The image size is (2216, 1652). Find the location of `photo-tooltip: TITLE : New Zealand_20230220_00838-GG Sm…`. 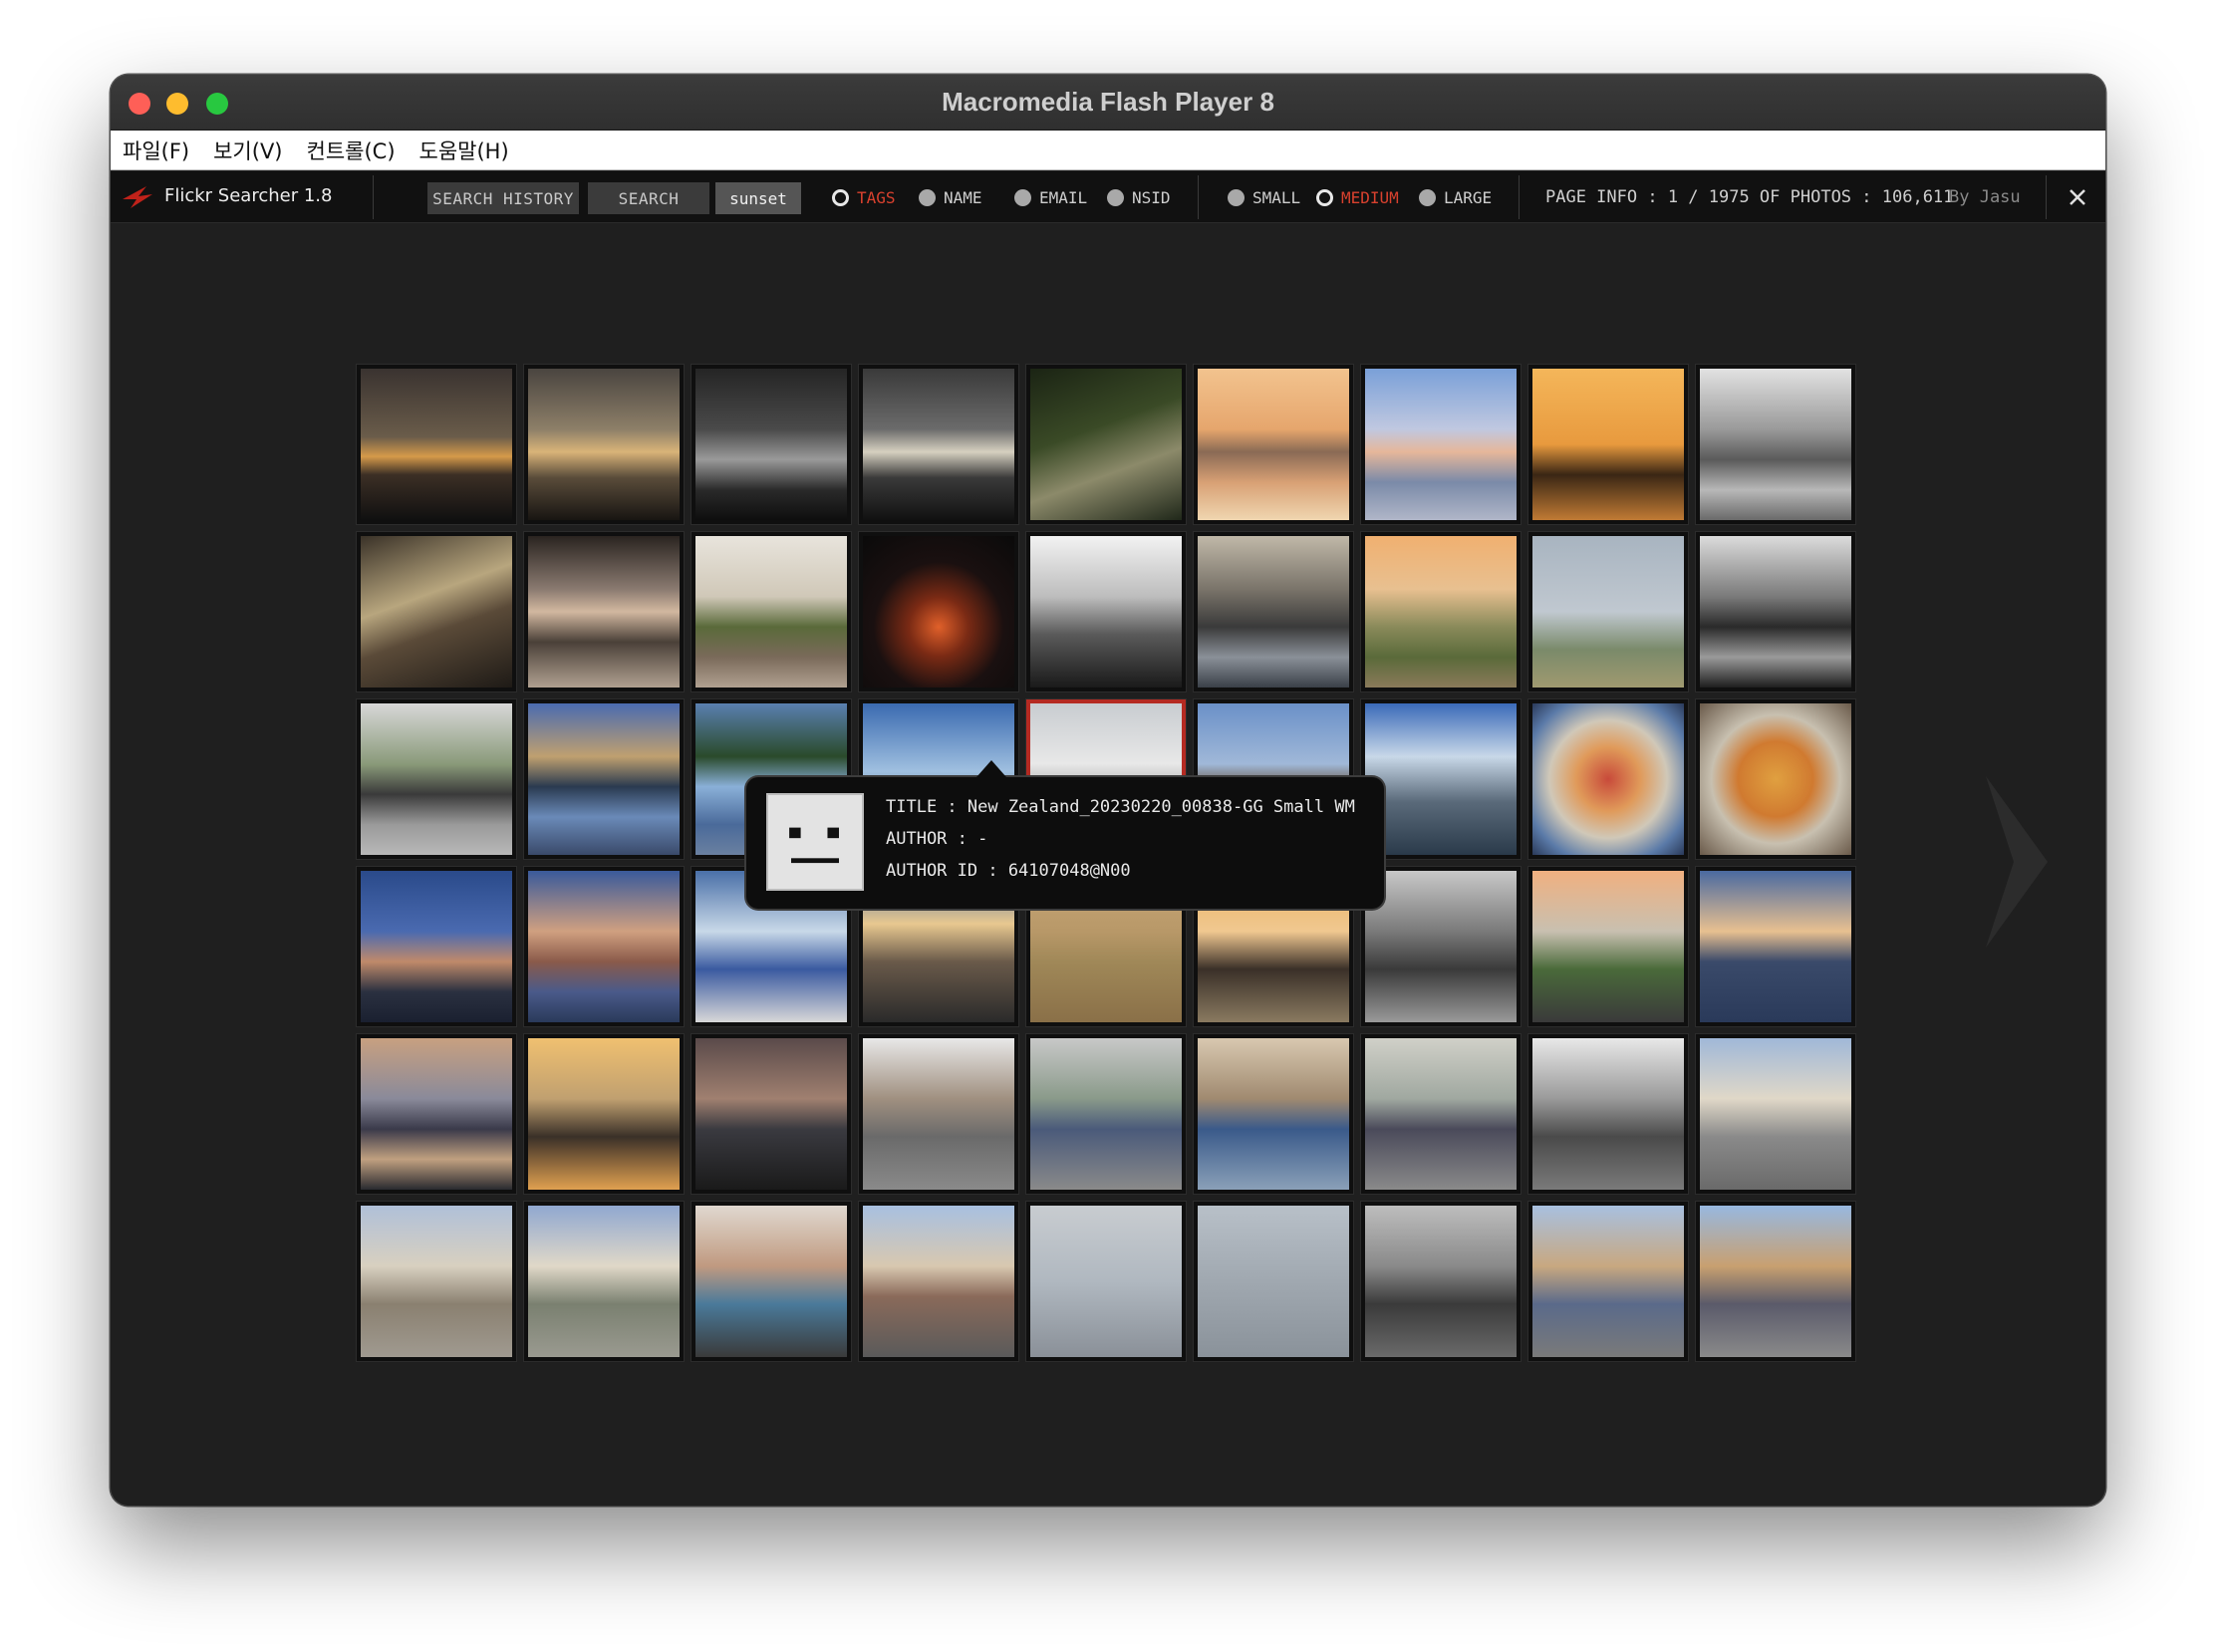

photo-tooltip: TITLE : New Zealand_20230220_00838-GG Sm… is located at coordinates (1065, 834).